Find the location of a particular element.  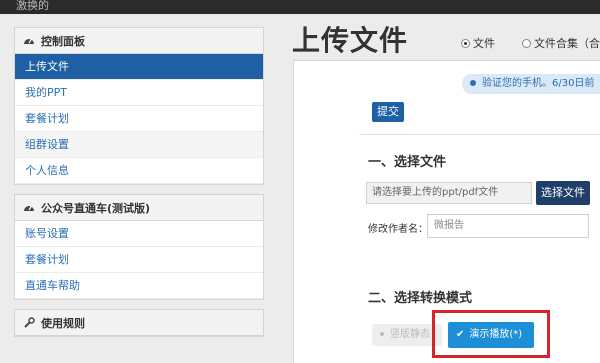

panel-rules: 使用规则 is located at coordinates (139, 323).